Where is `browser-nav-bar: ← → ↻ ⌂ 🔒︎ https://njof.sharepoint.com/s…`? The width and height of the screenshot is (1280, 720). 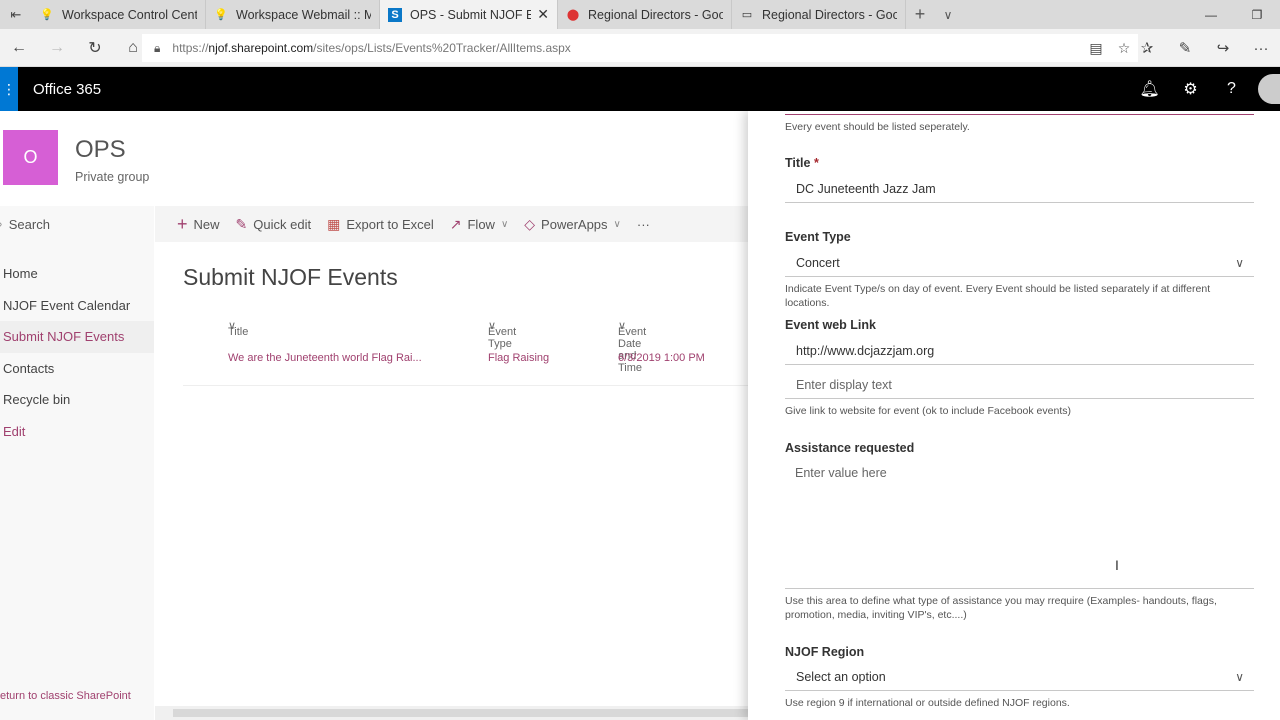
browser-nav-bar: ← → ↻ ⌂ 🔒︎ https://njof.sharepoint.com/s… is located at coordinates (640, 48).